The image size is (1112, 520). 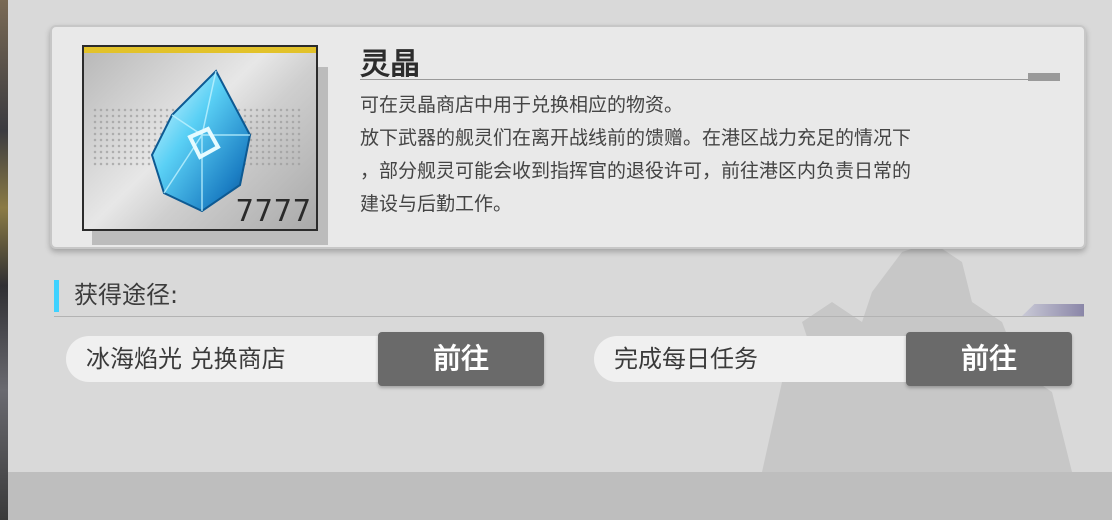 I want to click on acquire-route: 完成每日任务 前往, so click(x=834, y=359).